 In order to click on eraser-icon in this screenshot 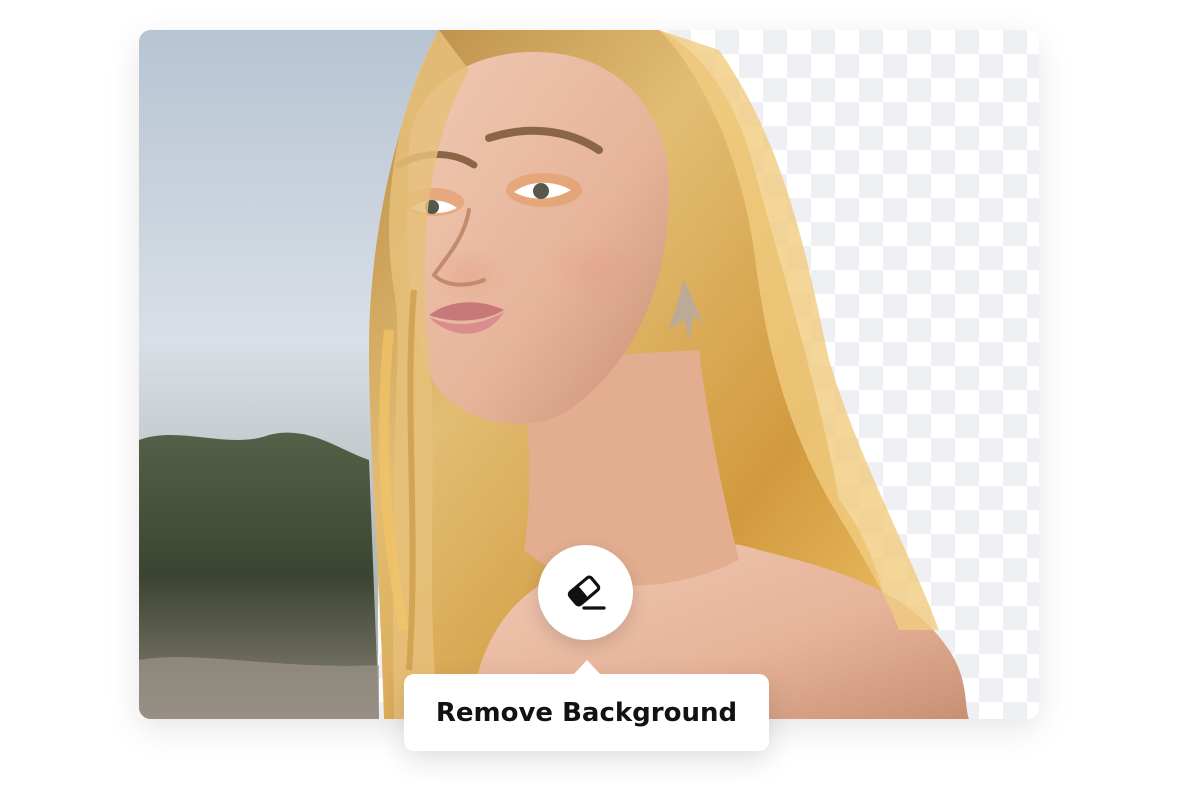, I will do `click(586, 592)`.